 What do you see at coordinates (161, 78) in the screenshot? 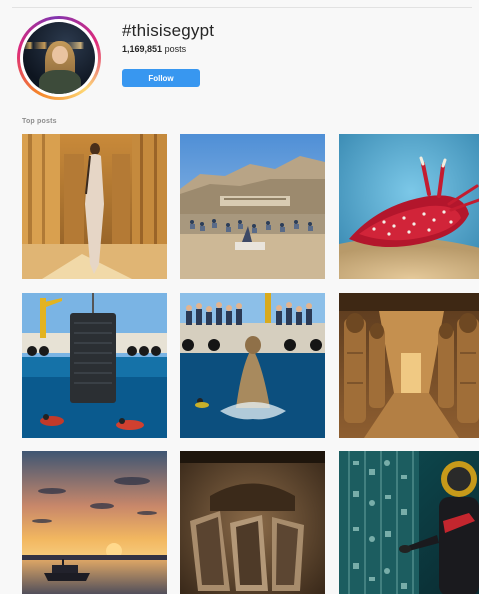
I see `follow-button: Follow` at bounding box center [161, 78].